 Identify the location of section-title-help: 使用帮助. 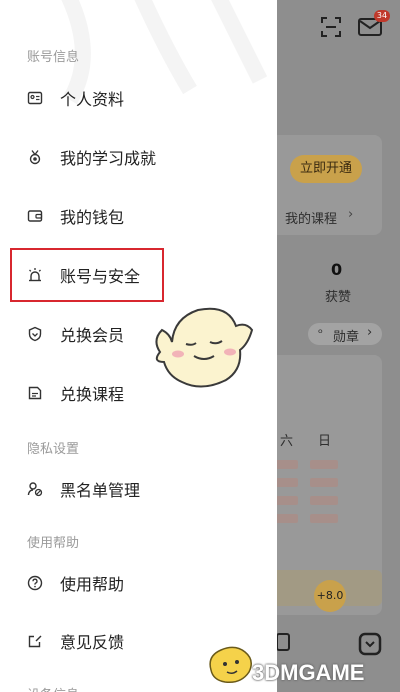
(53, 543).